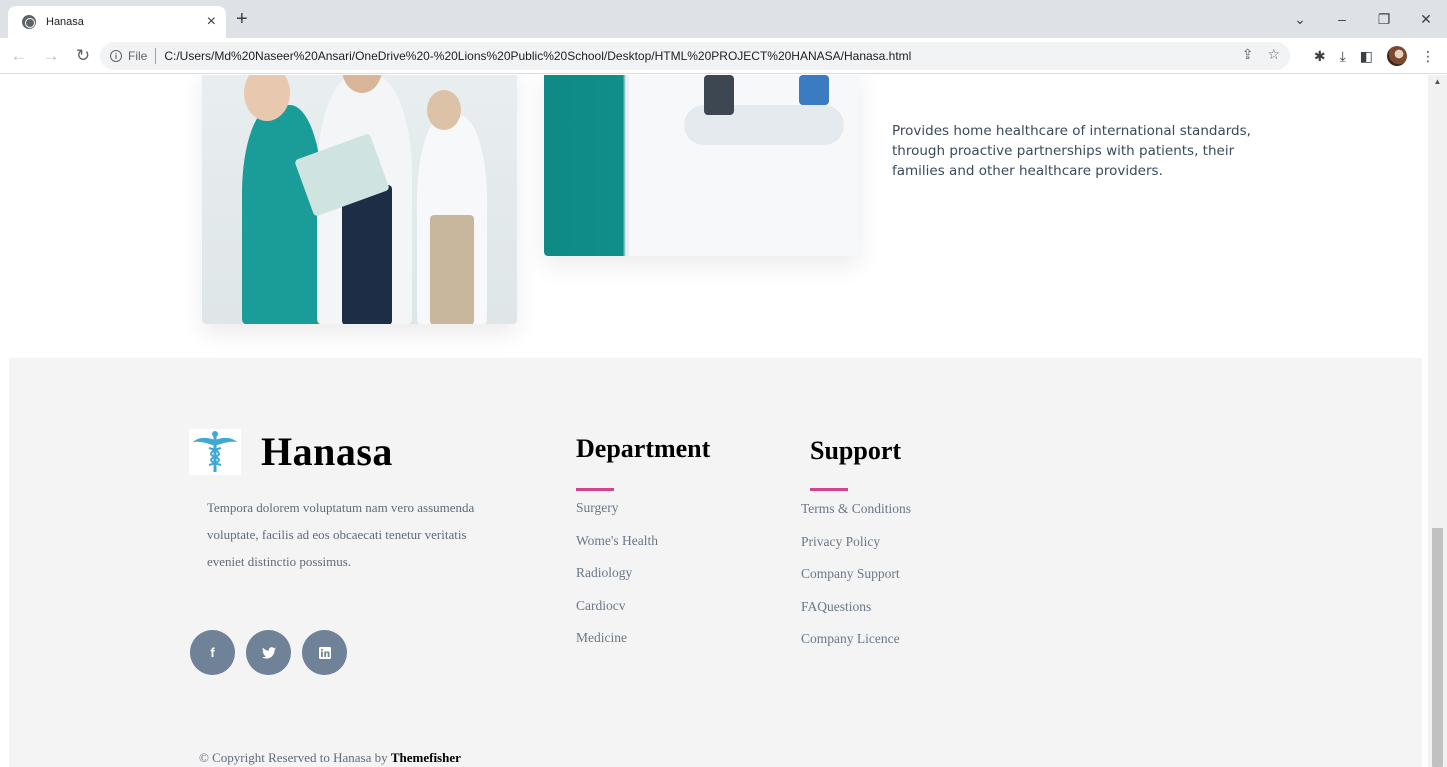 The image size is (1447, 767). What do you see at coordinates (1437, 647) in the screenshot?
I see `scrollbar-thumb` at bounding box center [1437, 647].